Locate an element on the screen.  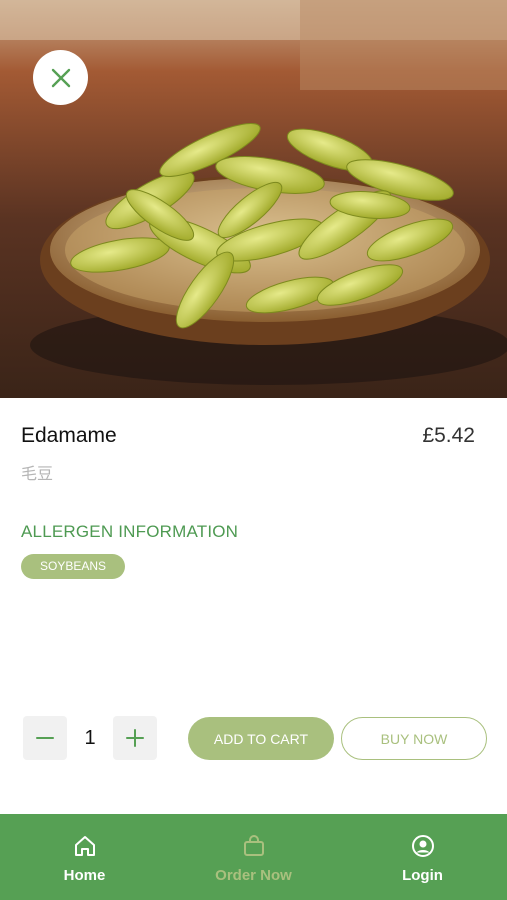
nav-label-order-now: Order Now is located at coordinates (253, 875).